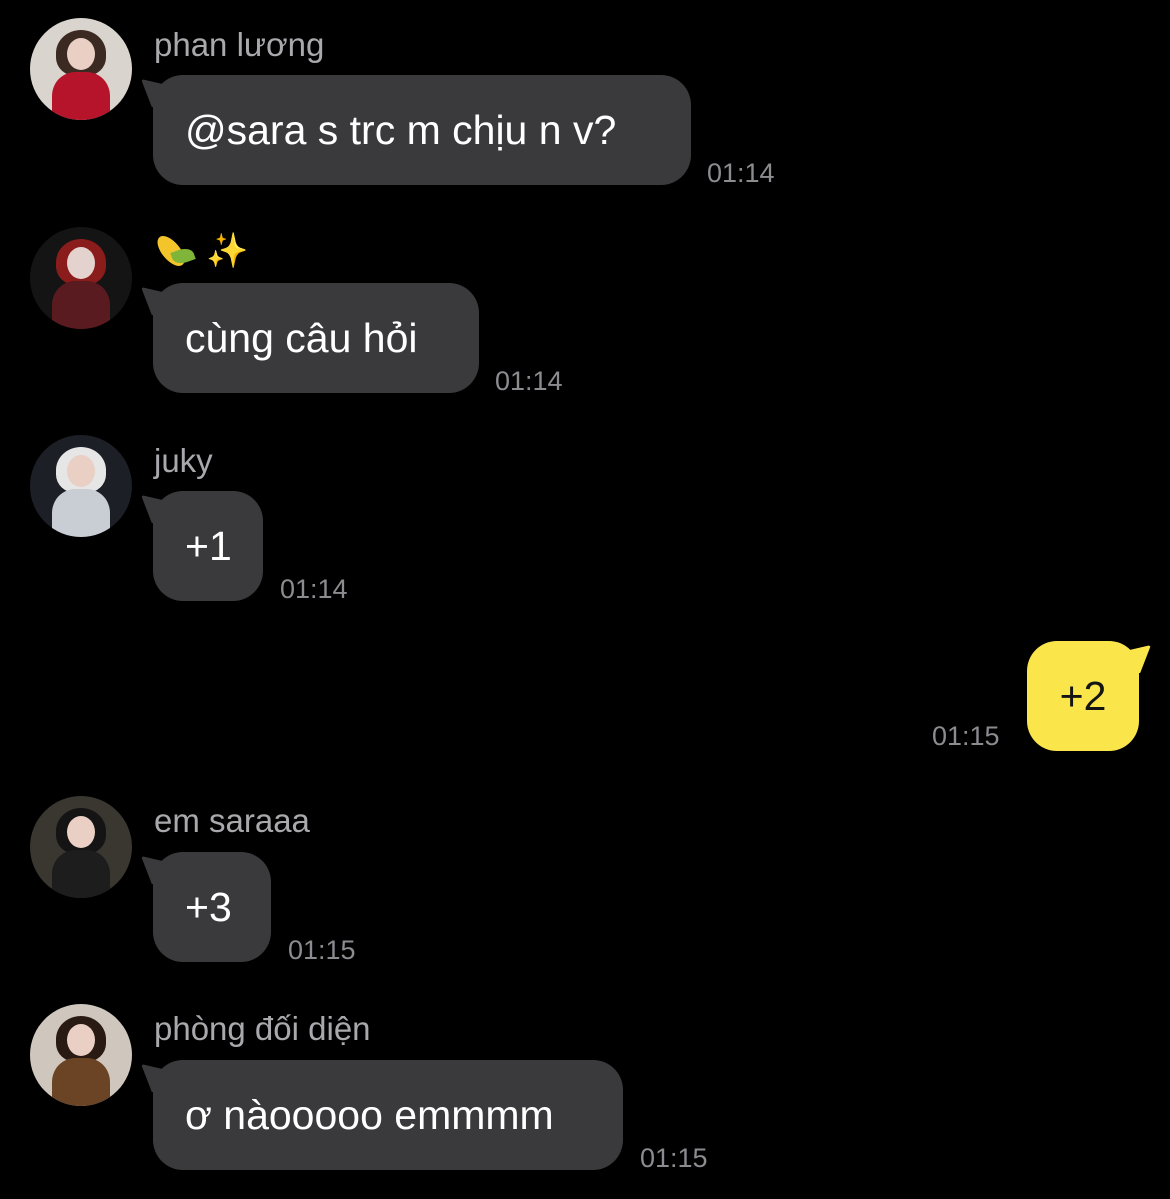 This screenshot has width=1170, height=1199. What do you see at coordinates (81, 278) in the screenshot?
I see `avatar-corn-sparkles` at bounding box center [81, 278].